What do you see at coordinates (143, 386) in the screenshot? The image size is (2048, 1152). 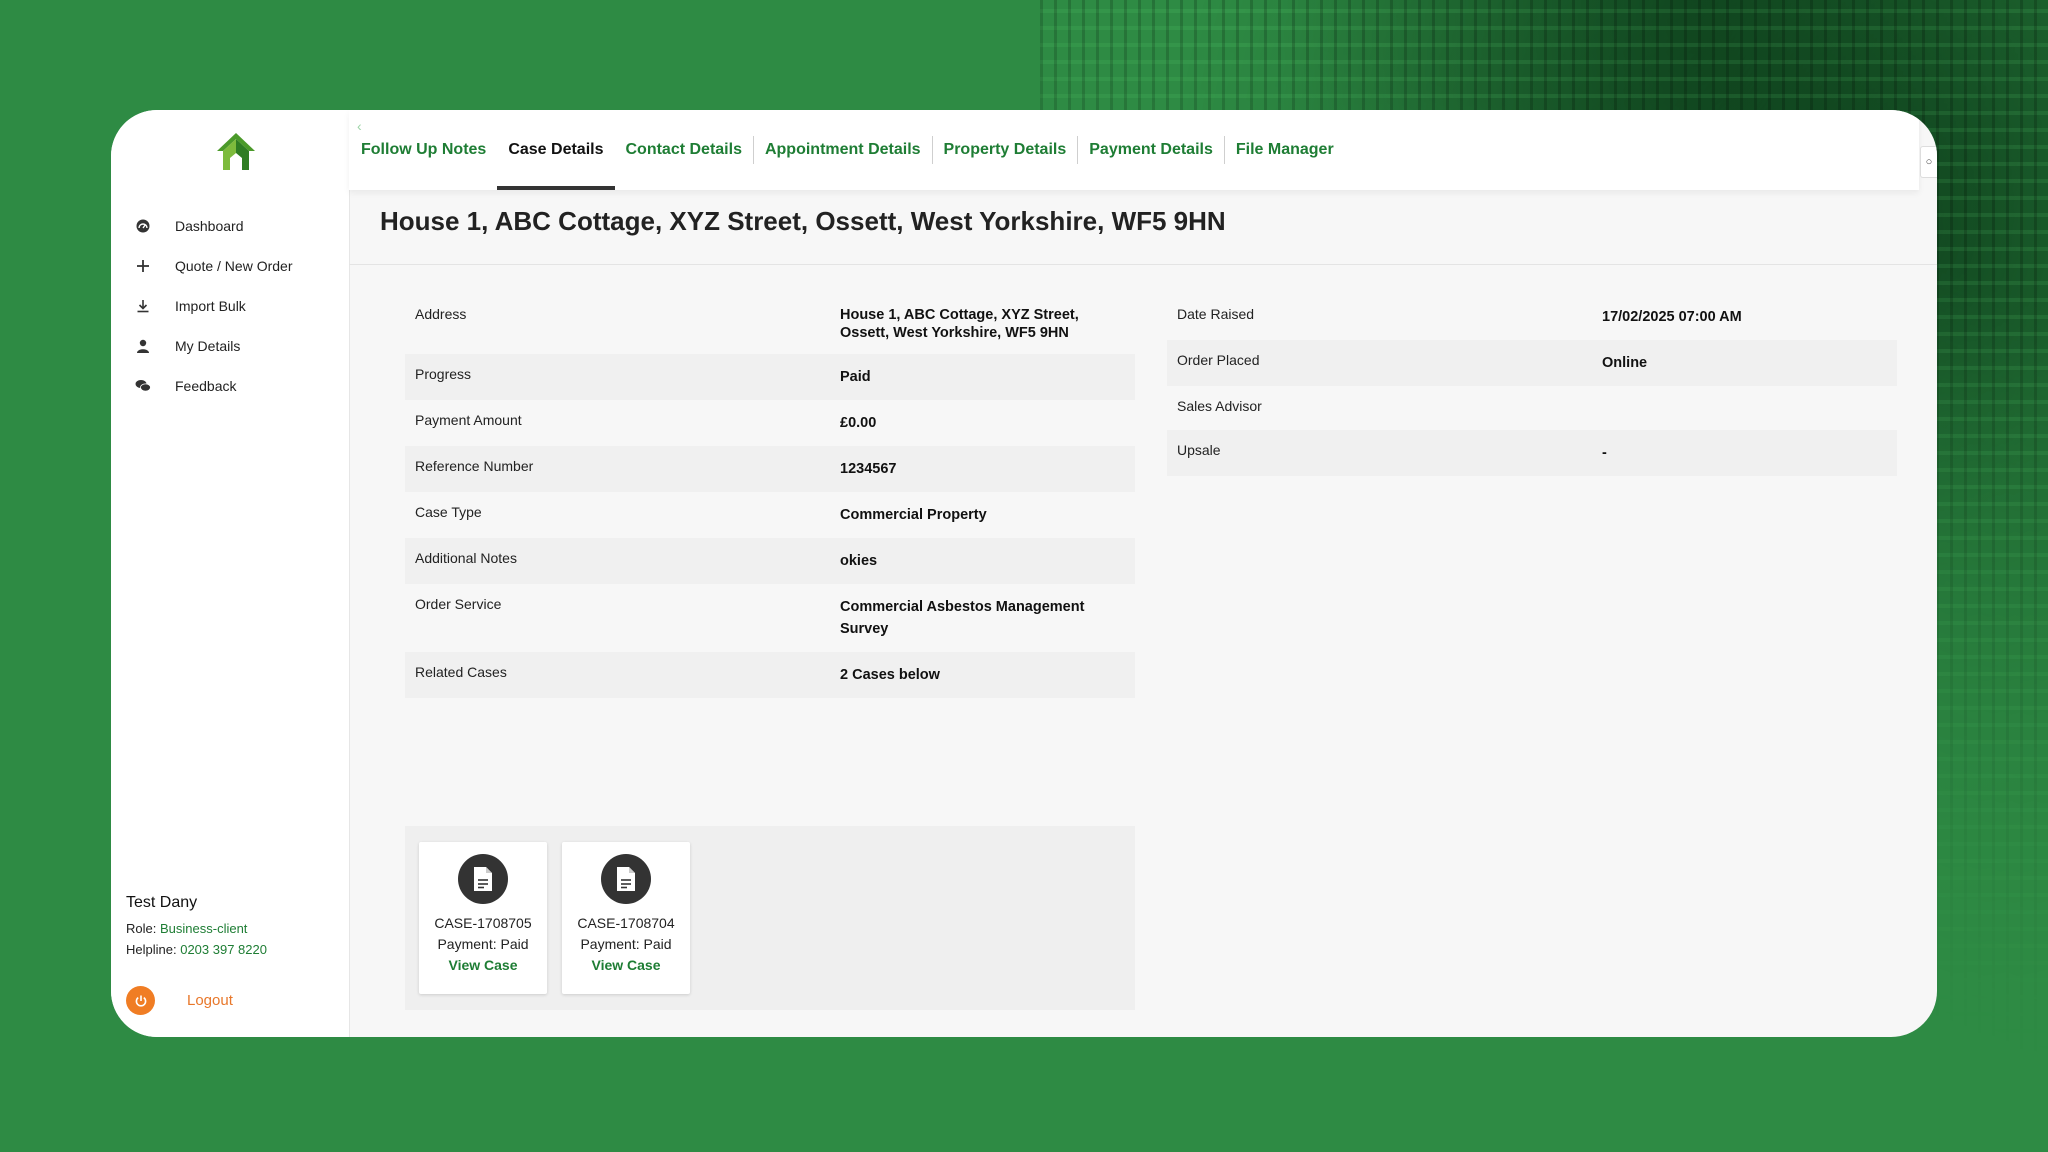 I see `chat-icon` at bounding box center [143, 386].